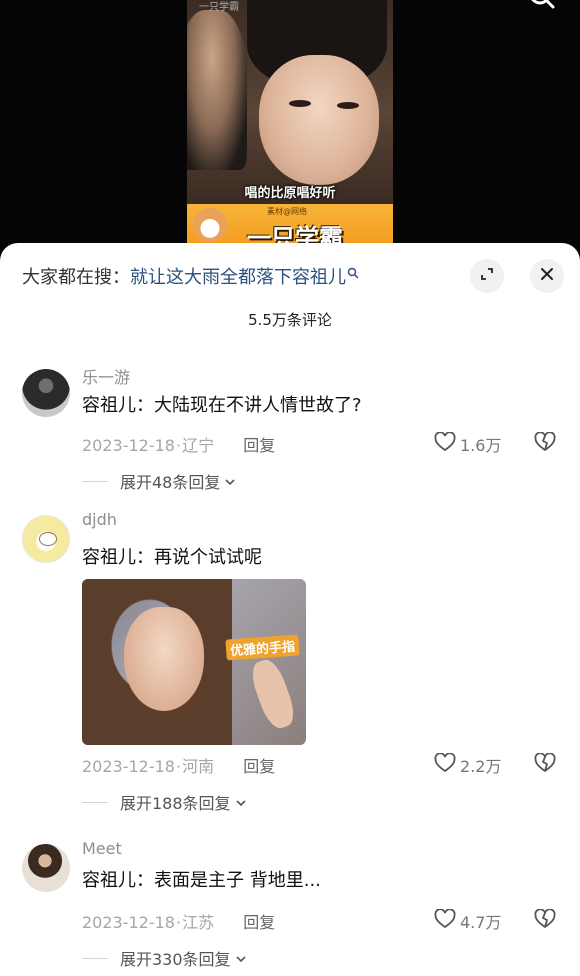 The image size is (580, 976). What do you see at coordinates (179, 445) in the screenshot?
I see `comment-meta: 2023-12-18·辽宁 回复` at bounding box center [179, 445].